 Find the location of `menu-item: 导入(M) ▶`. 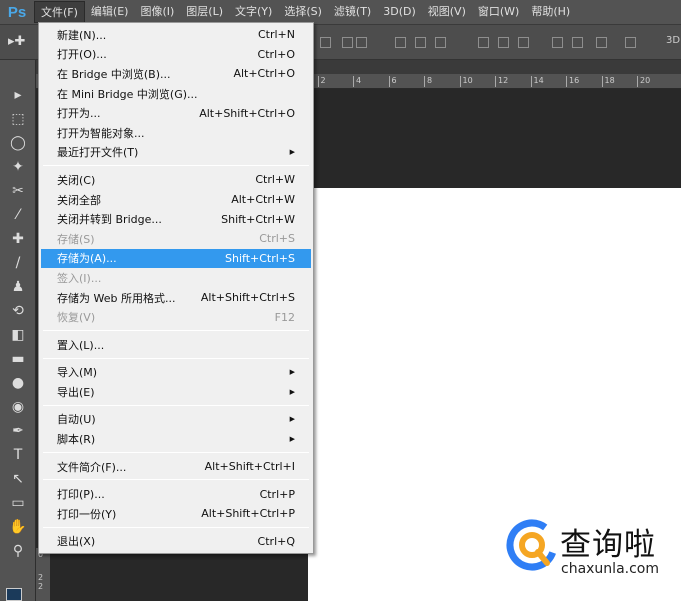

menu-item: 导入(M) ▶ is located at coordinates (176, 373).